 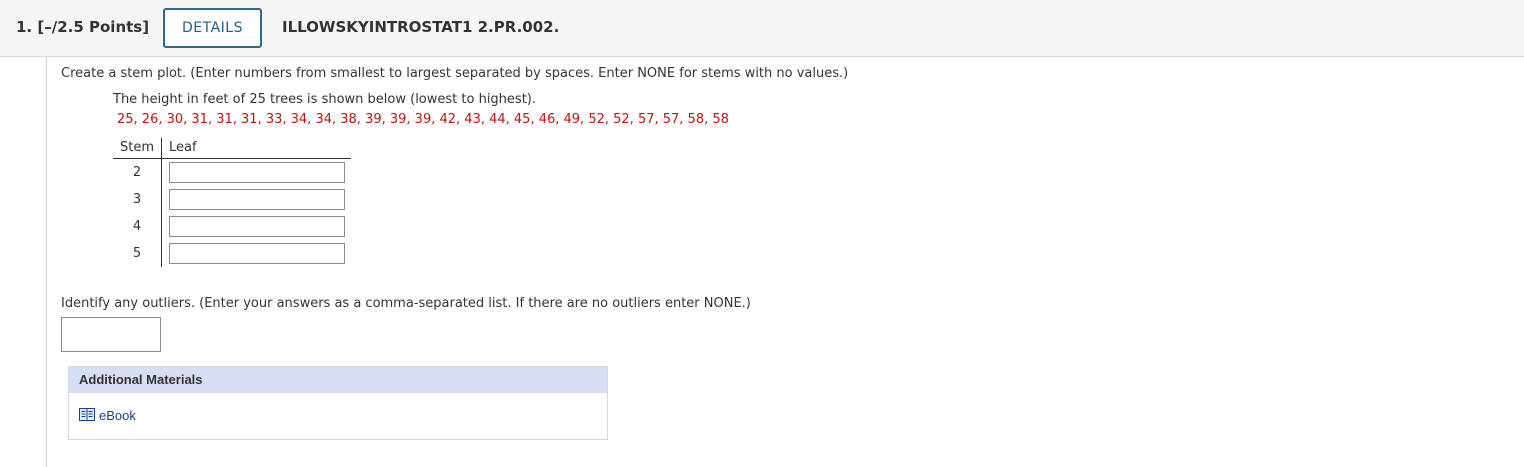 What do you see at coordinates (183, 147) in the screenshot?
I see `leaf-column-header: Leaf` at bounding box center [183, 147].